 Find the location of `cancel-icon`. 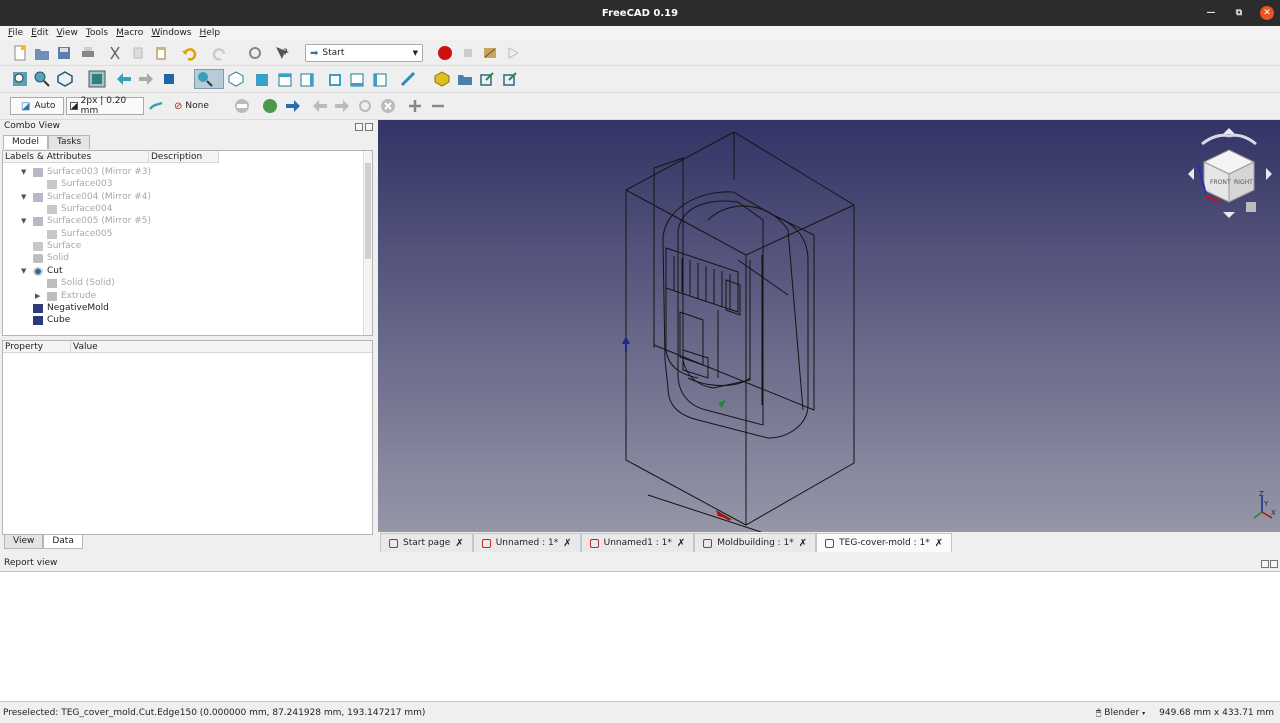

cancel-icon is located at coordinates (388, 106).